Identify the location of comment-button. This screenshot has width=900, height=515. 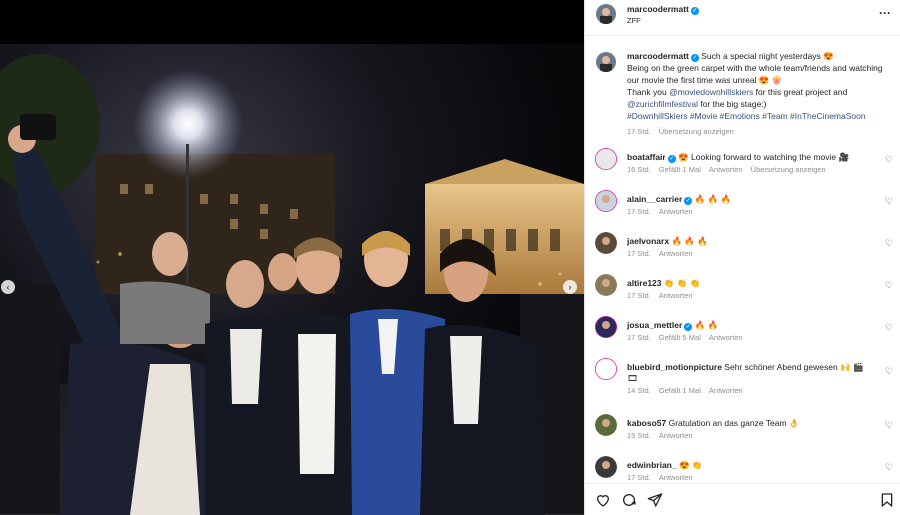
(629, 500).